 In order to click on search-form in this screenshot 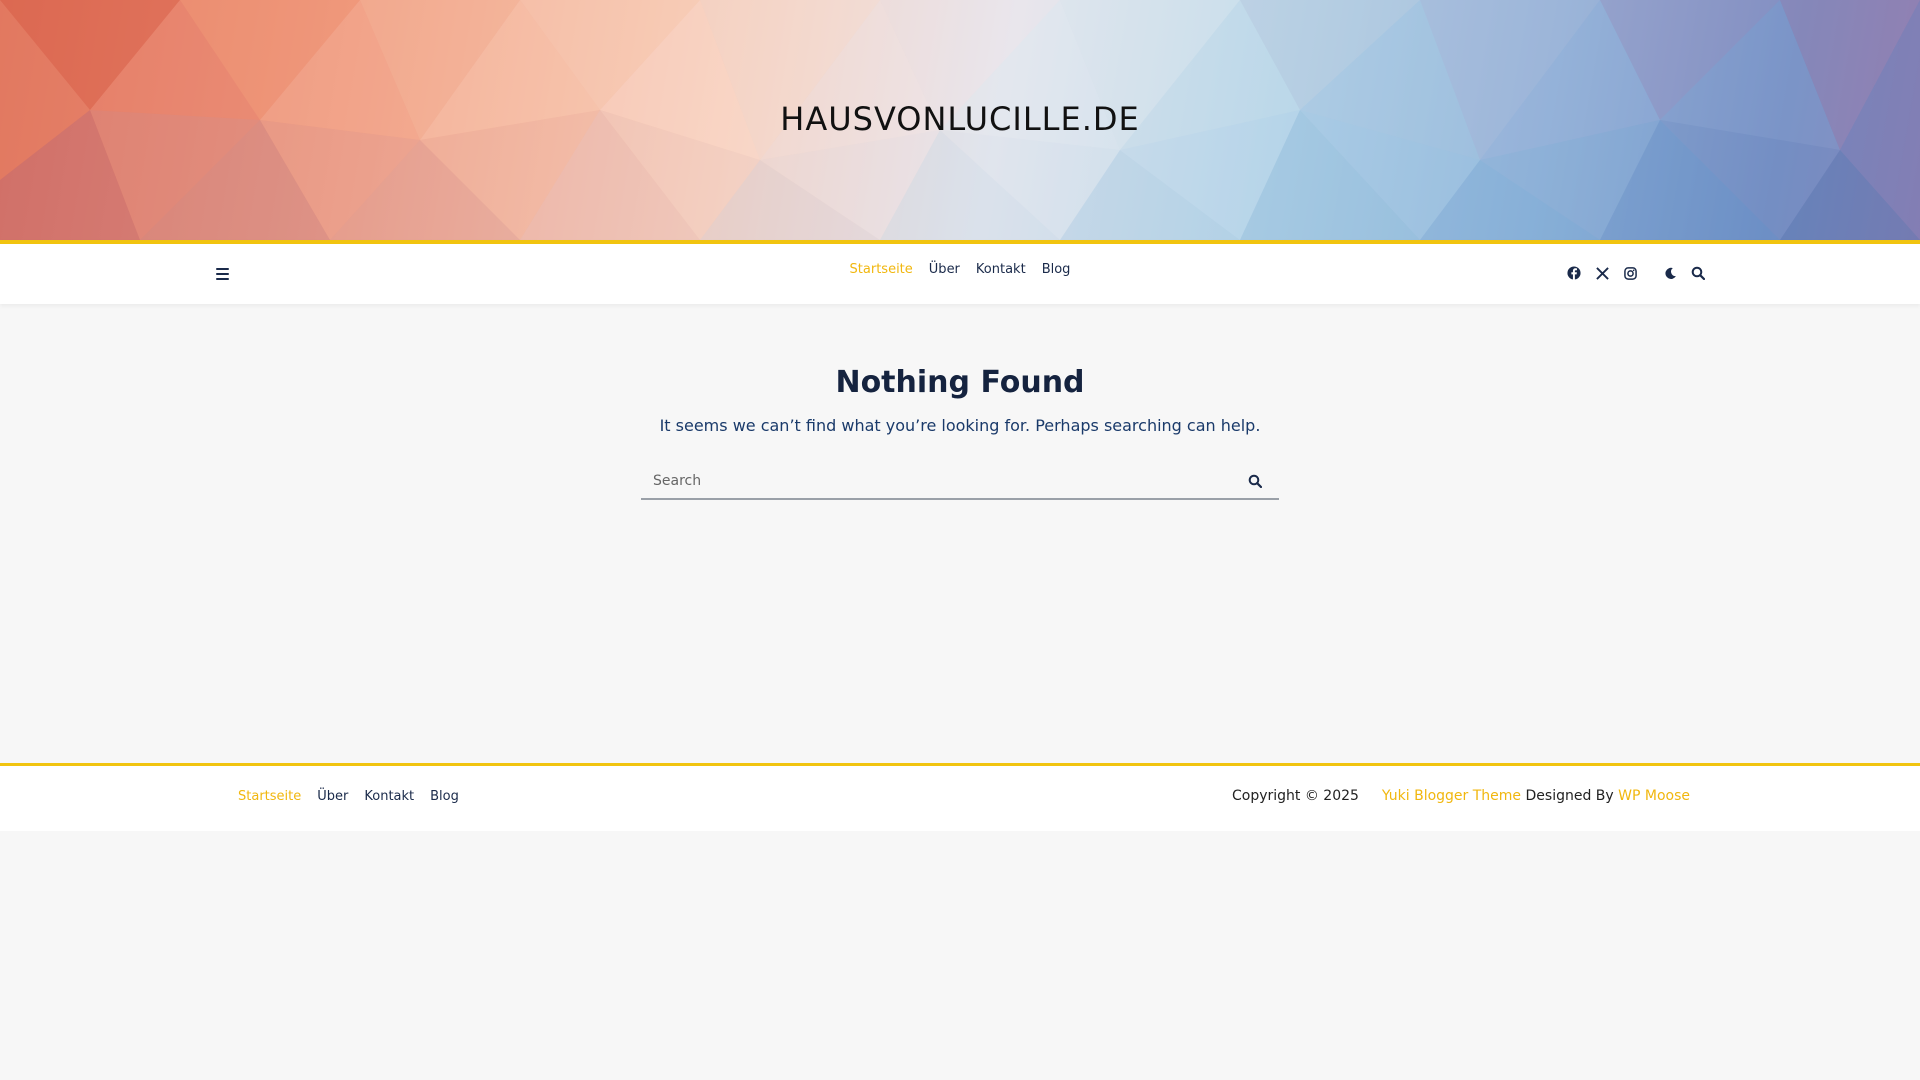, I will do `click(960, 482)`.